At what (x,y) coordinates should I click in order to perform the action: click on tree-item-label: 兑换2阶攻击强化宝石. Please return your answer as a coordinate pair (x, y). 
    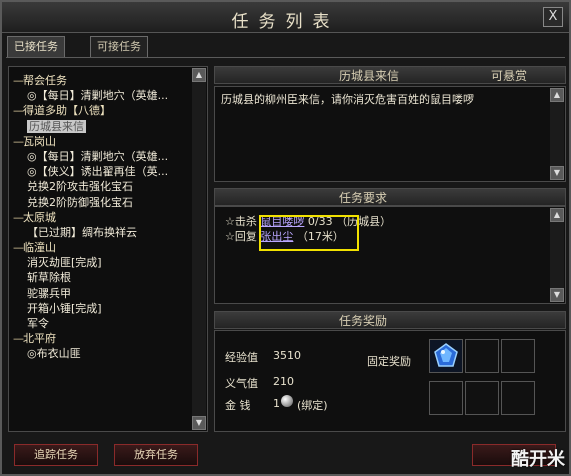
    Looking at the image, I should click on (80, 187).